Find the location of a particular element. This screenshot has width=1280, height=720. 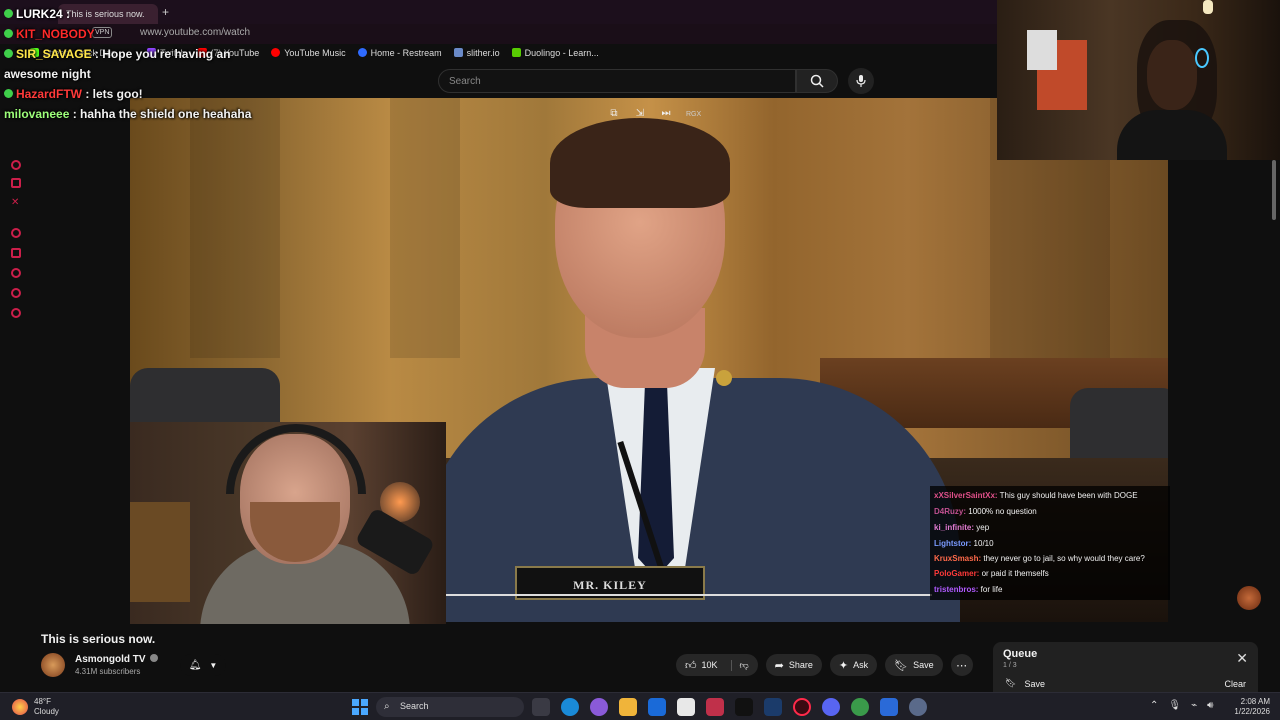

chrome-icon is located at coordinates (860, 707).